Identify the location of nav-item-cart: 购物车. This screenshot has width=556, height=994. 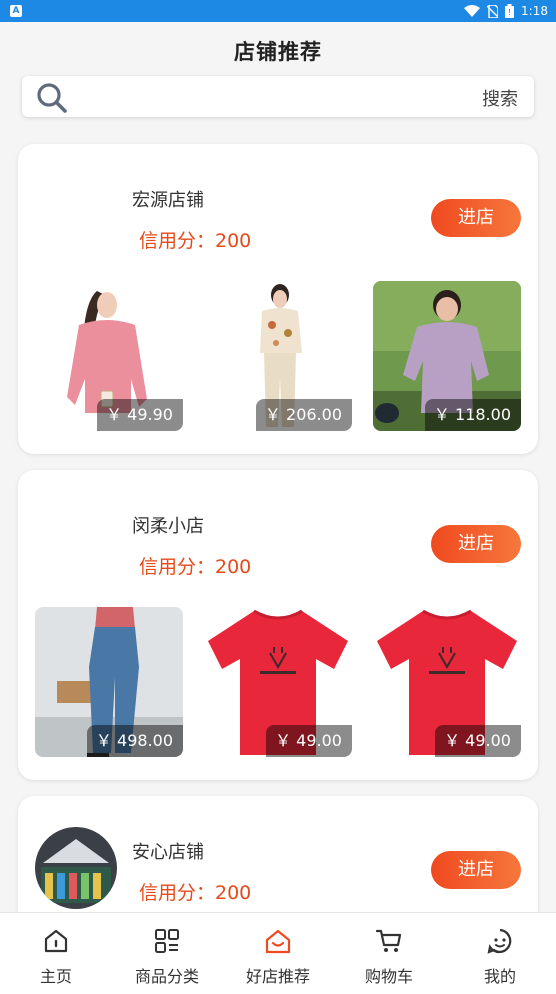
(389, 953).